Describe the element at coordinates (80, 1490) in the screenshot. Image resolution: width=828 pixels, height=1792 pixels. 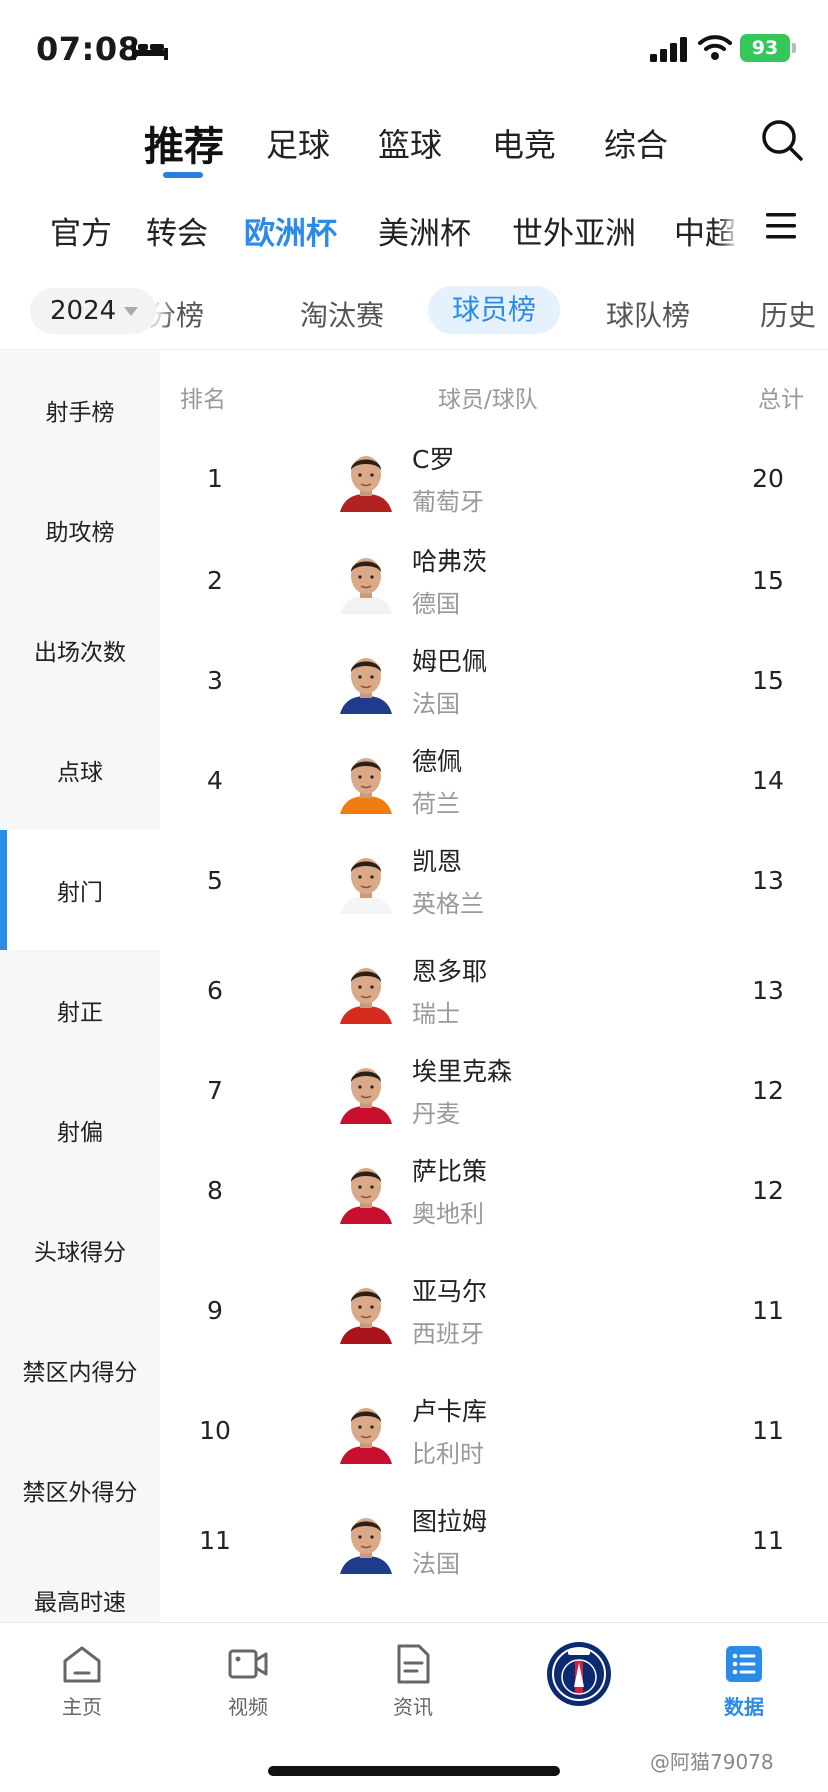
I see `category-outside-box-goals: 禁区外得分` at that location.